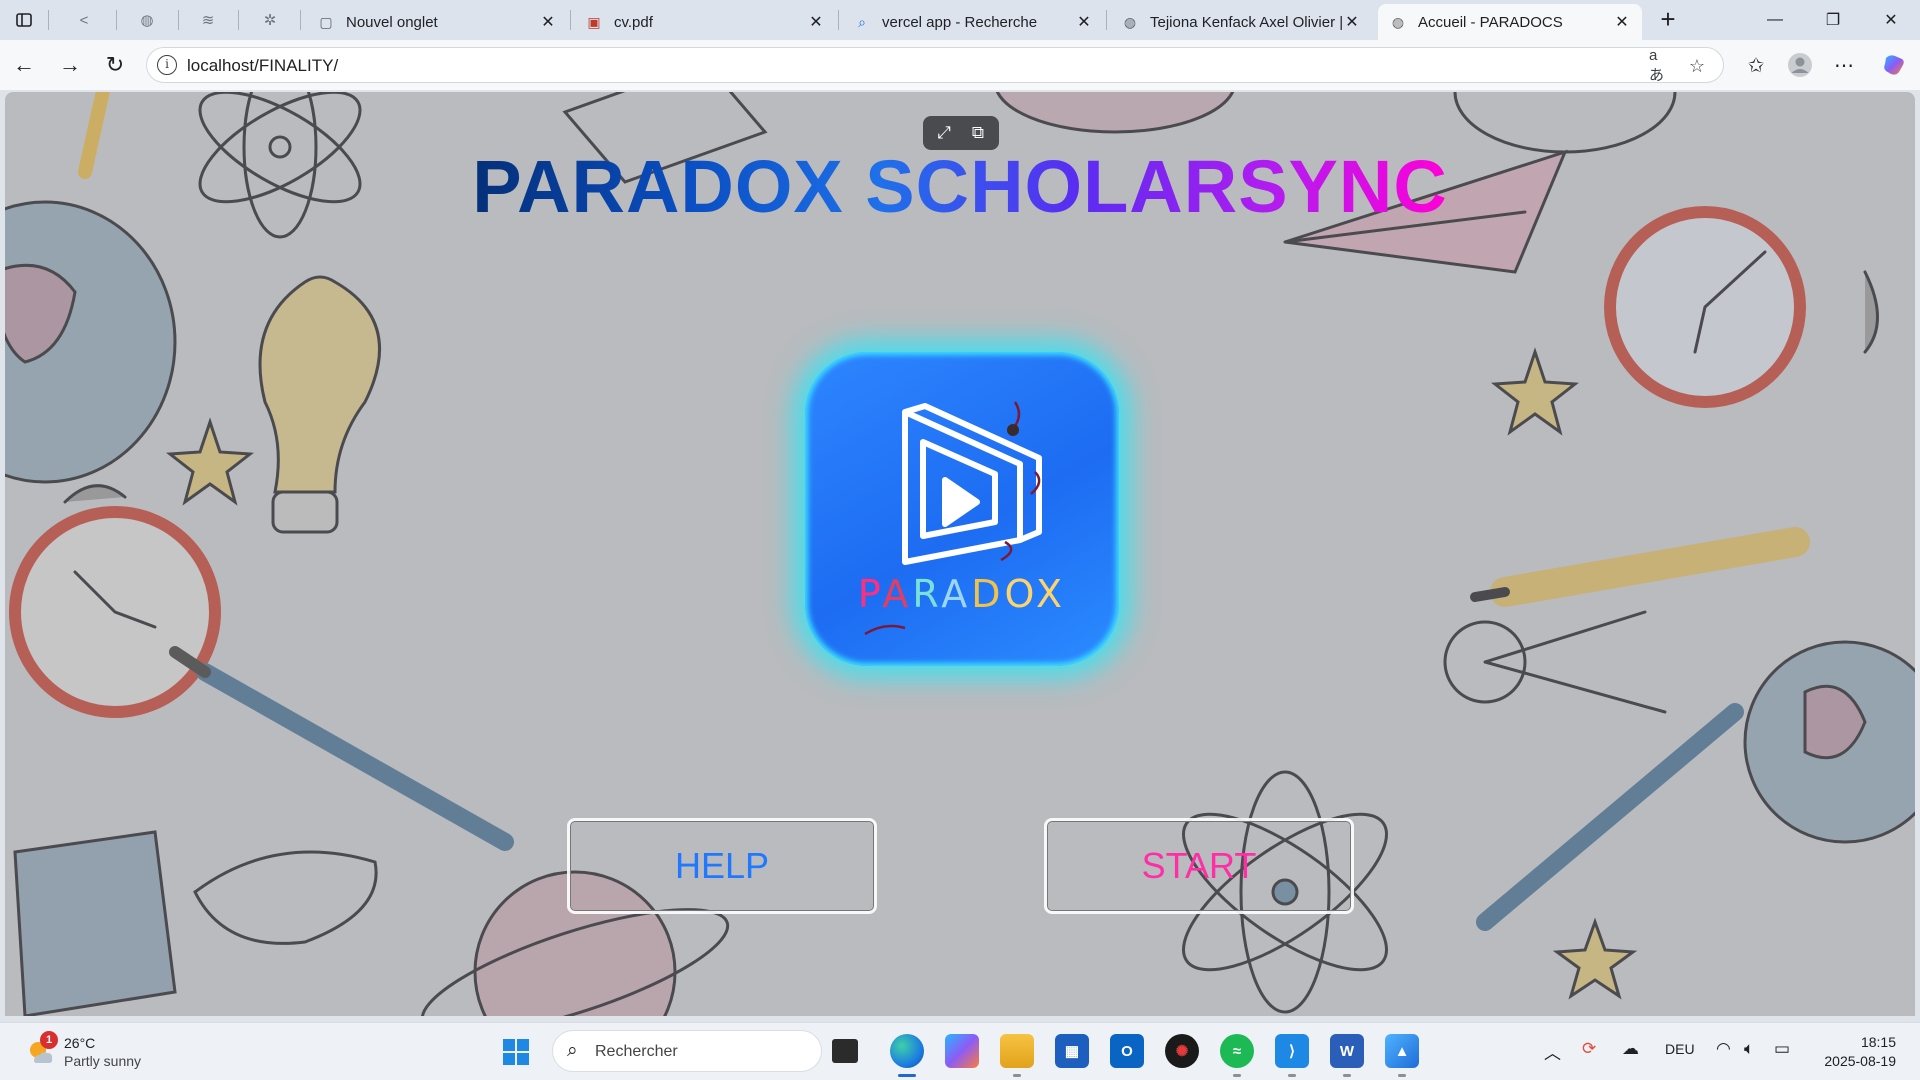  What do you see at coordinates (103, 1061) in the screenshot?
I see `weather-desc: Partly sunny` at bounding box center [103, 1061].